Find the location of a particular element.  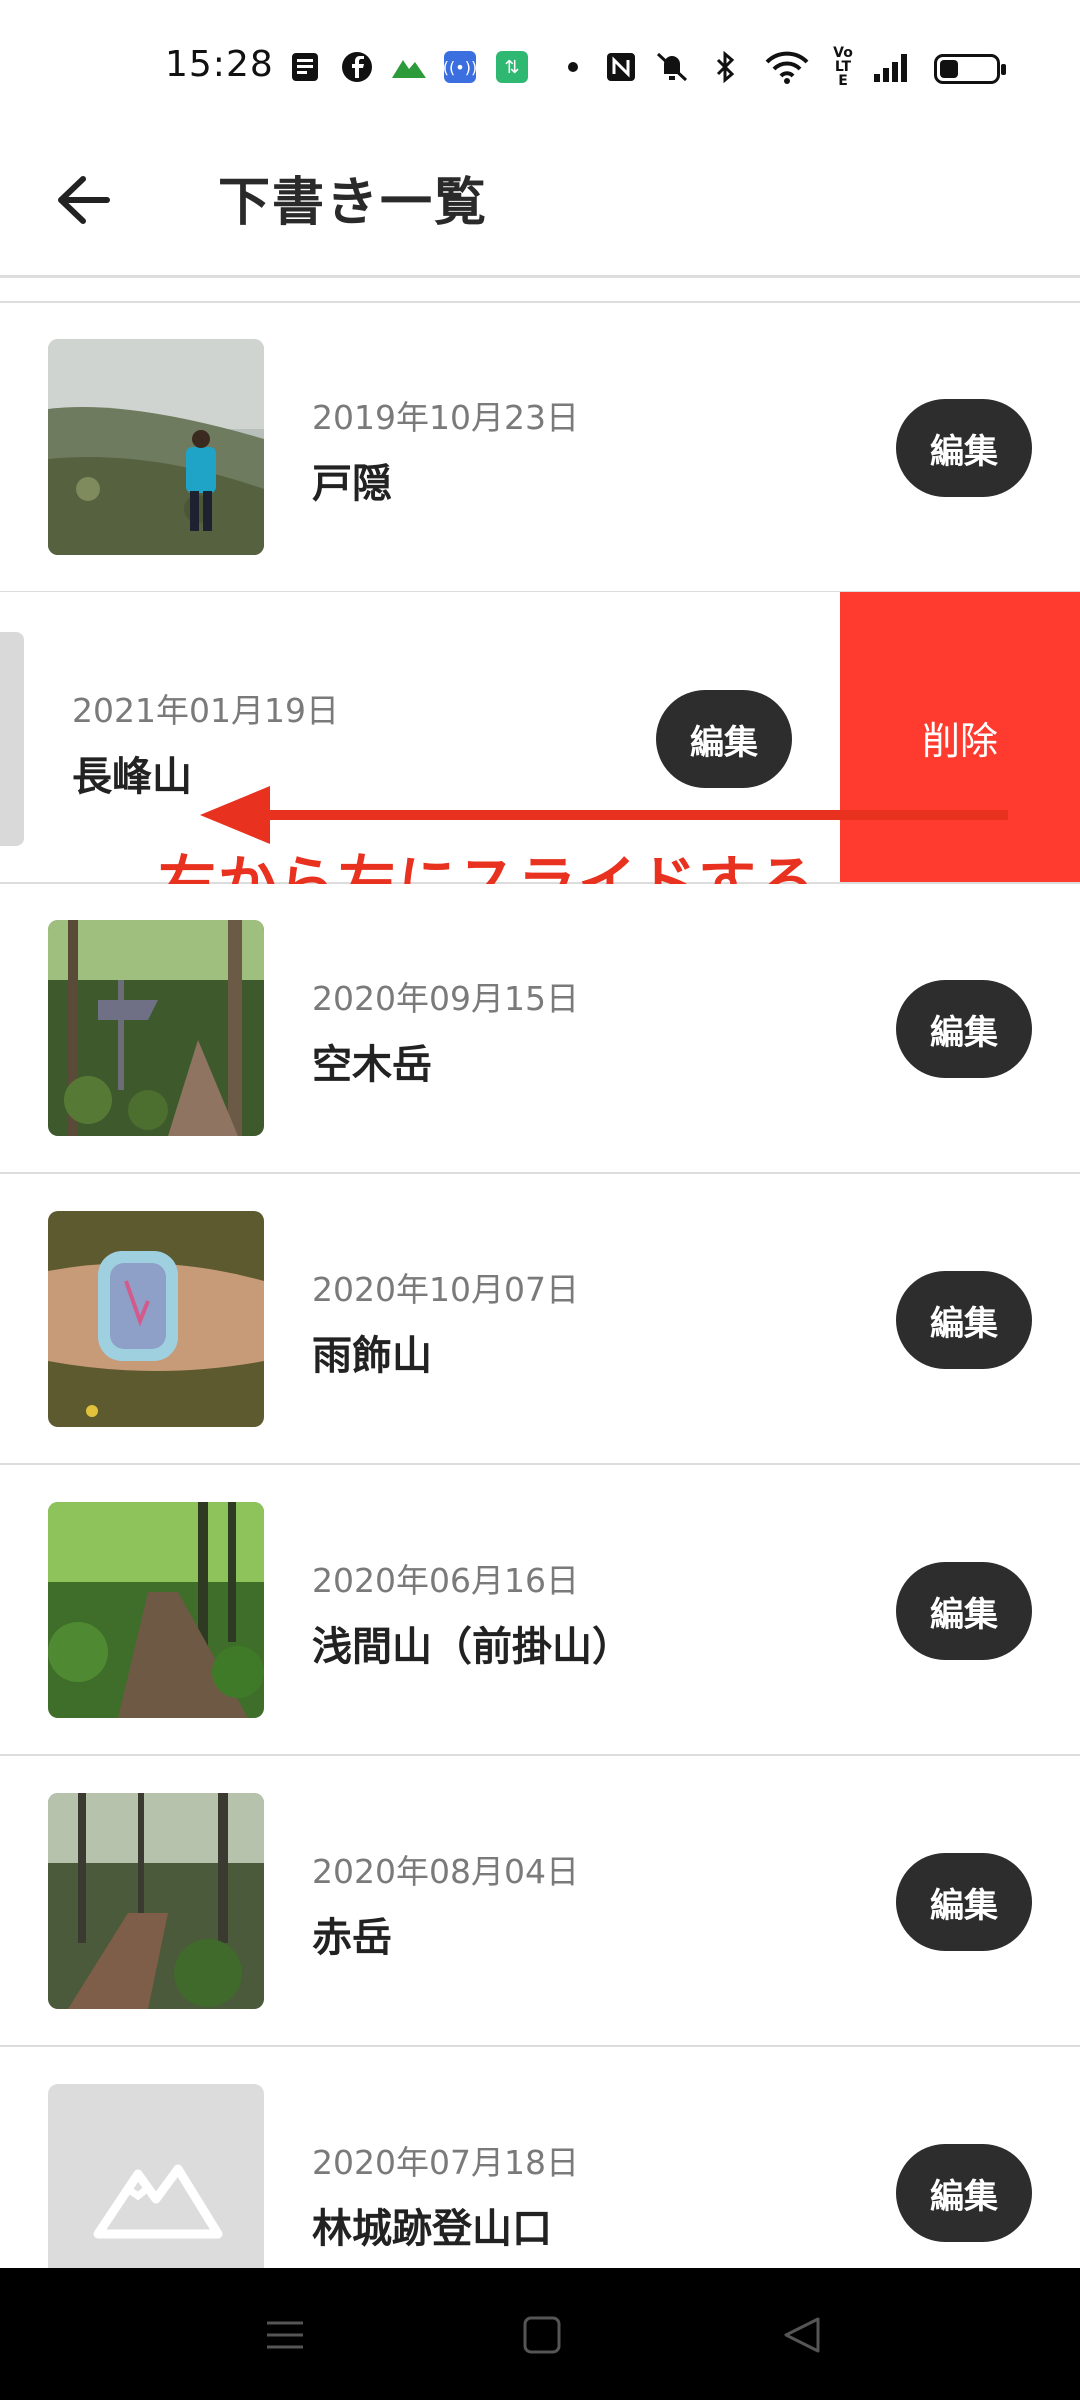

draft-name: 空木岳 is located at coordinates (372, 1065).